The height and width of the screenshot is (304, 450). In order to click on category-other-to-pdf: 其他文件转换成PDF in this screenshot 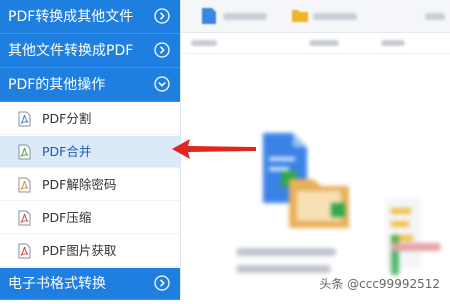, I will do `click(90, 51)`.